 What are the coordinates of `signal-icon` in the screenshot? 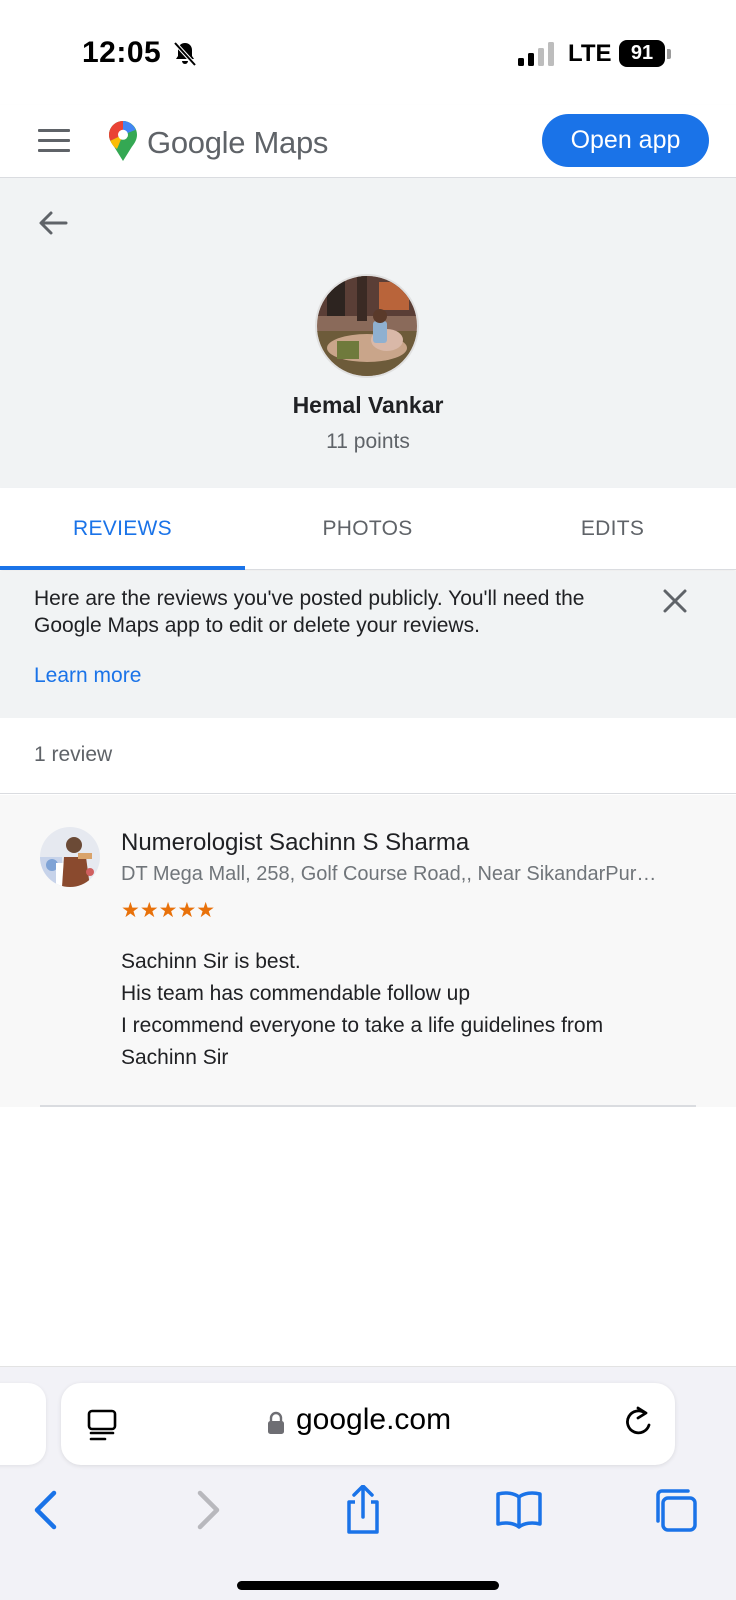 It's located at (536, 54).